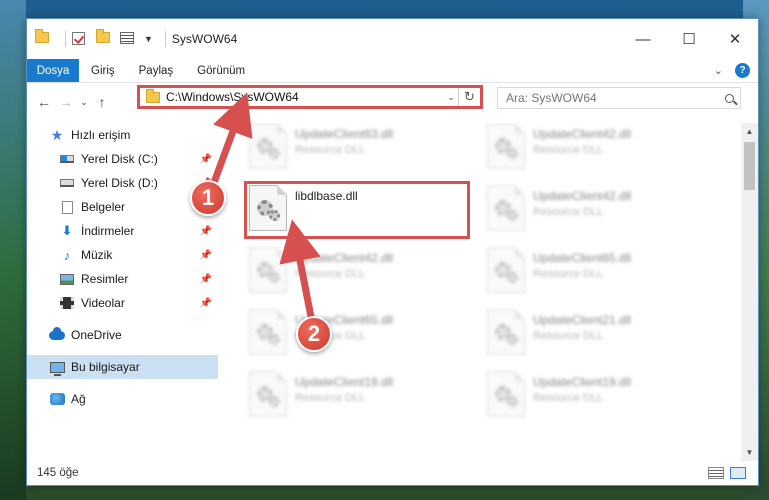  Describe the element at coordinates (122, 135) in the screenshot. I see `nav-item-quick-access: ★ Hızlı erişim` at that location.